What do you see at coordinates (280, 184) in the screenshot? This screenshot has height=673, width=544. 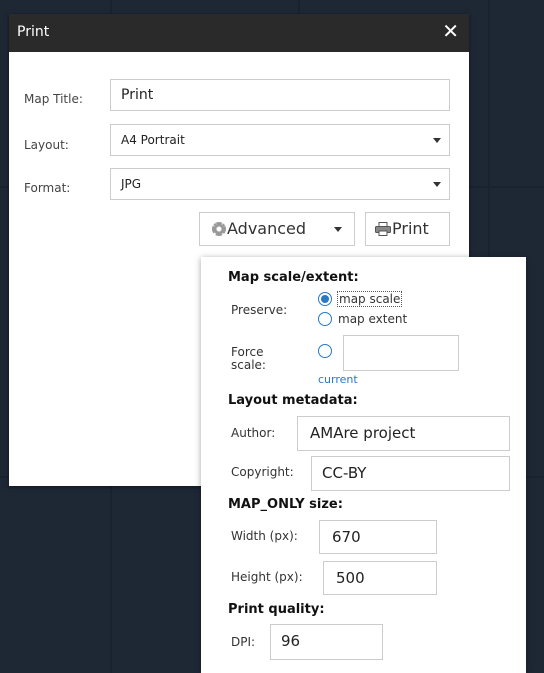 I see `format-select: JPG` at bounding box center [280, 184].